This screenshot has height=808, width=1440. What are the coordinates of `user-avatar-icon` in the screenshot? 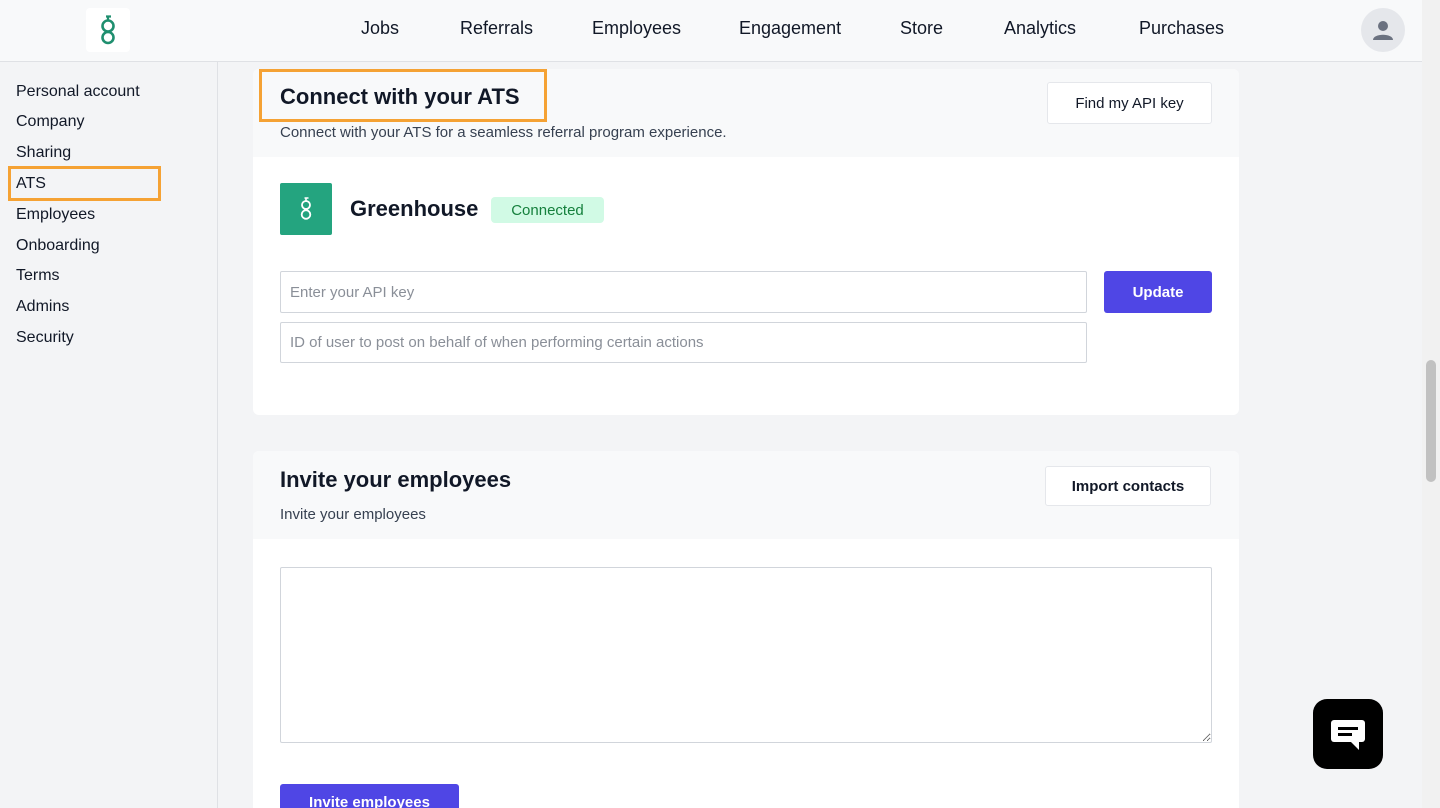 It's located at (1383, 30).